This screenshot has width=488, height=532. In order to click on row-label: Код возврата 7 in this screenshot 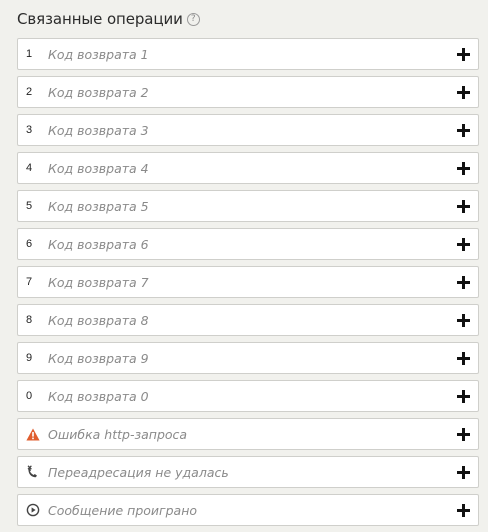, I will do `click(98, 282)`.